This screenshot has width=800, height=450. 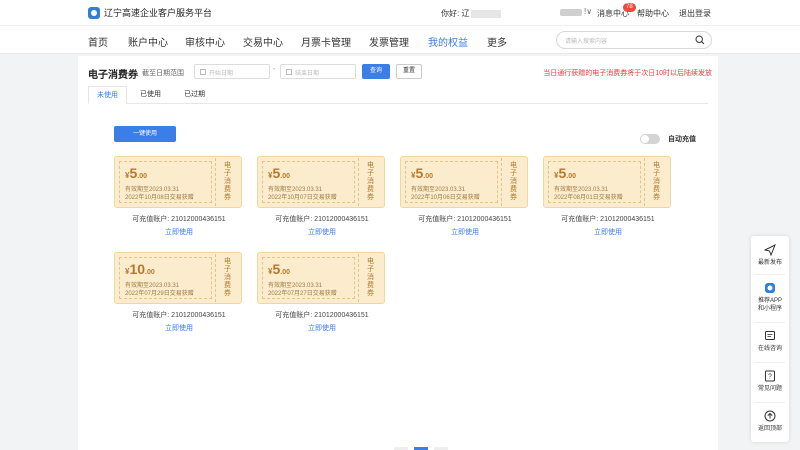 I want to click on query-button: 查询, so click(x=376, y=71).